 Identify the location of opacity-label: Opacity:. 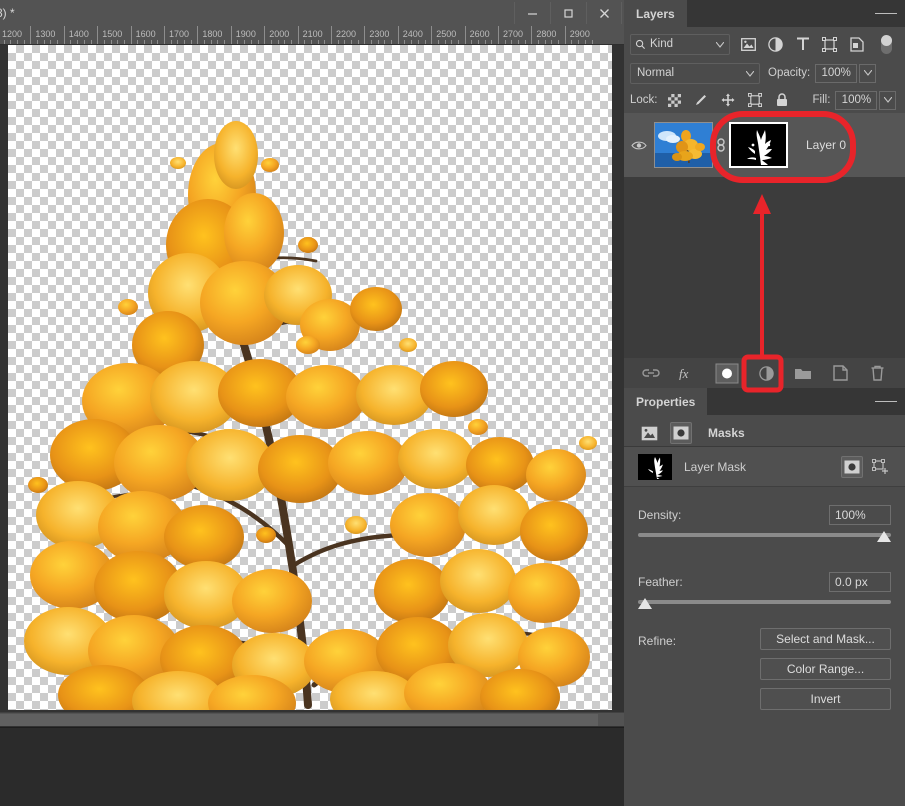
(789, 73).